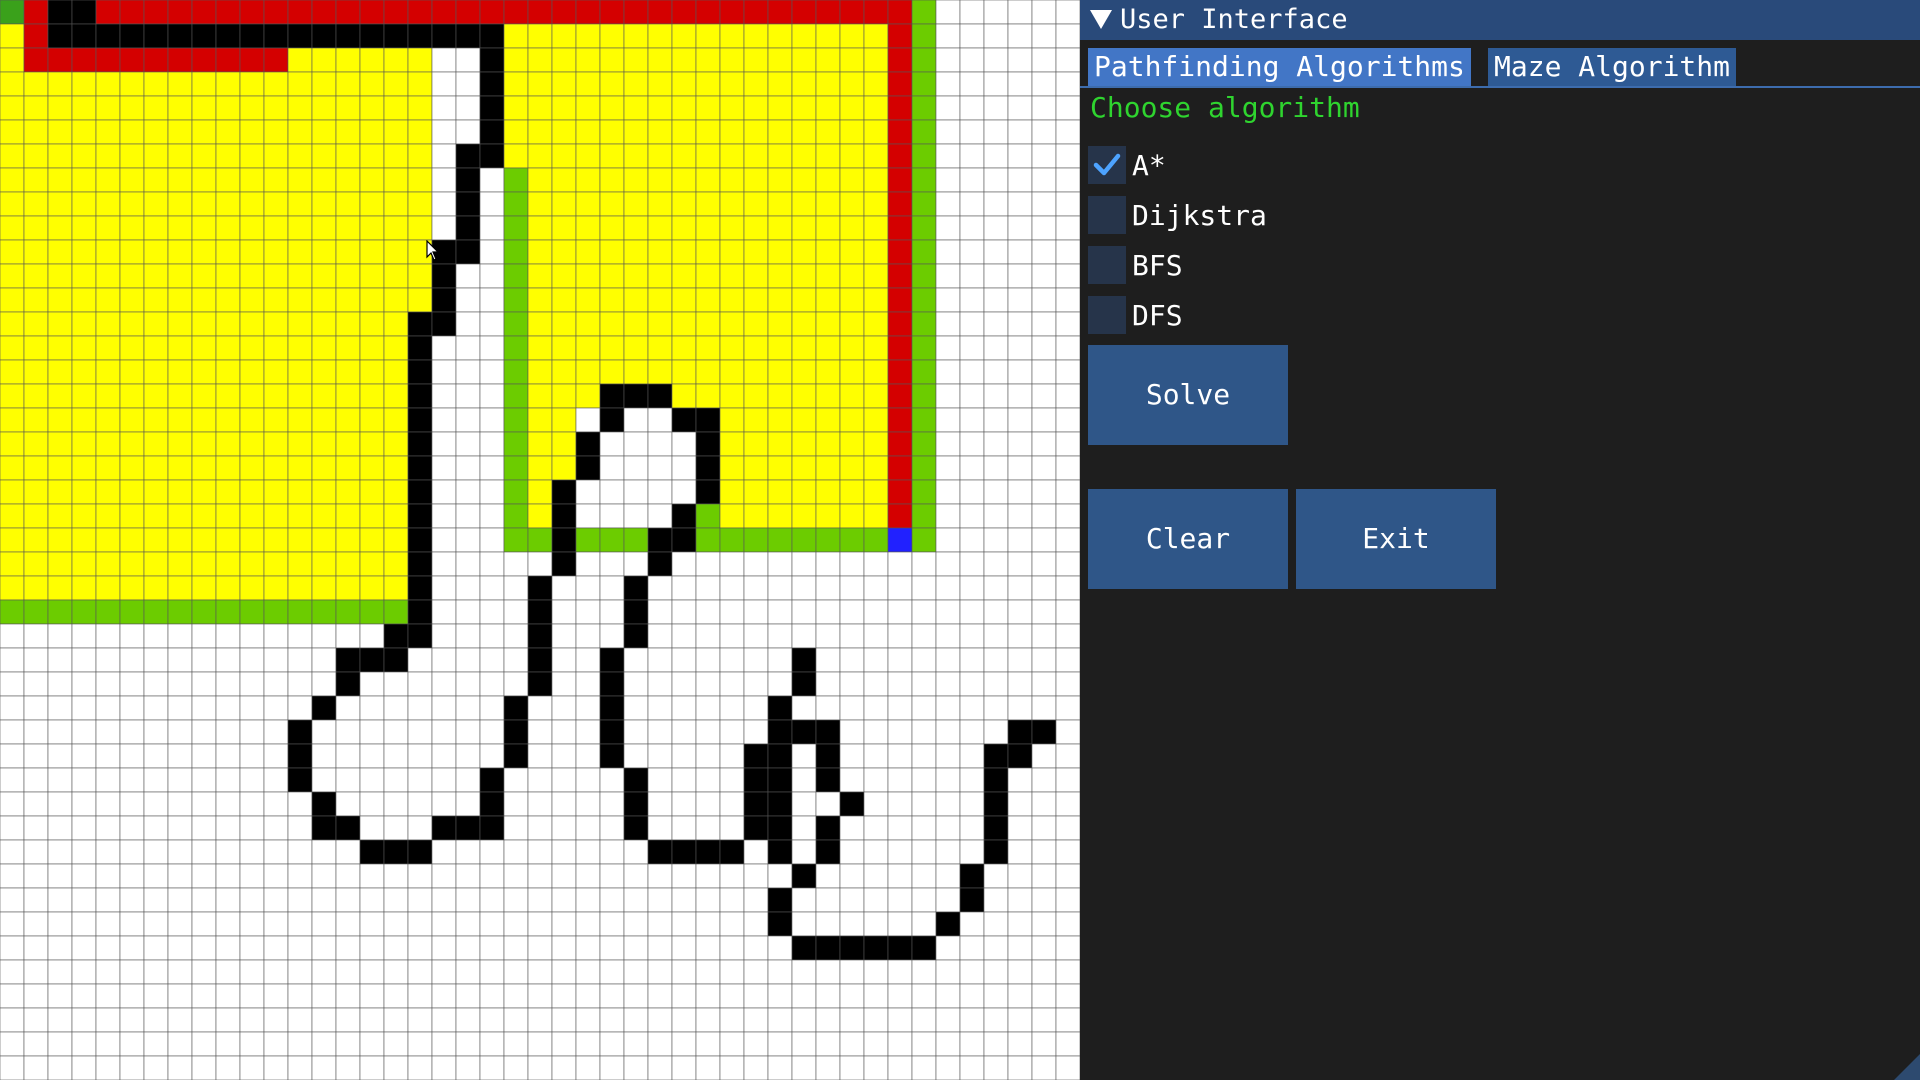  What do you see at coordinates (900, 540) in the screenshot?
I see `grid-cell-target` at bounding box center [900, 540].